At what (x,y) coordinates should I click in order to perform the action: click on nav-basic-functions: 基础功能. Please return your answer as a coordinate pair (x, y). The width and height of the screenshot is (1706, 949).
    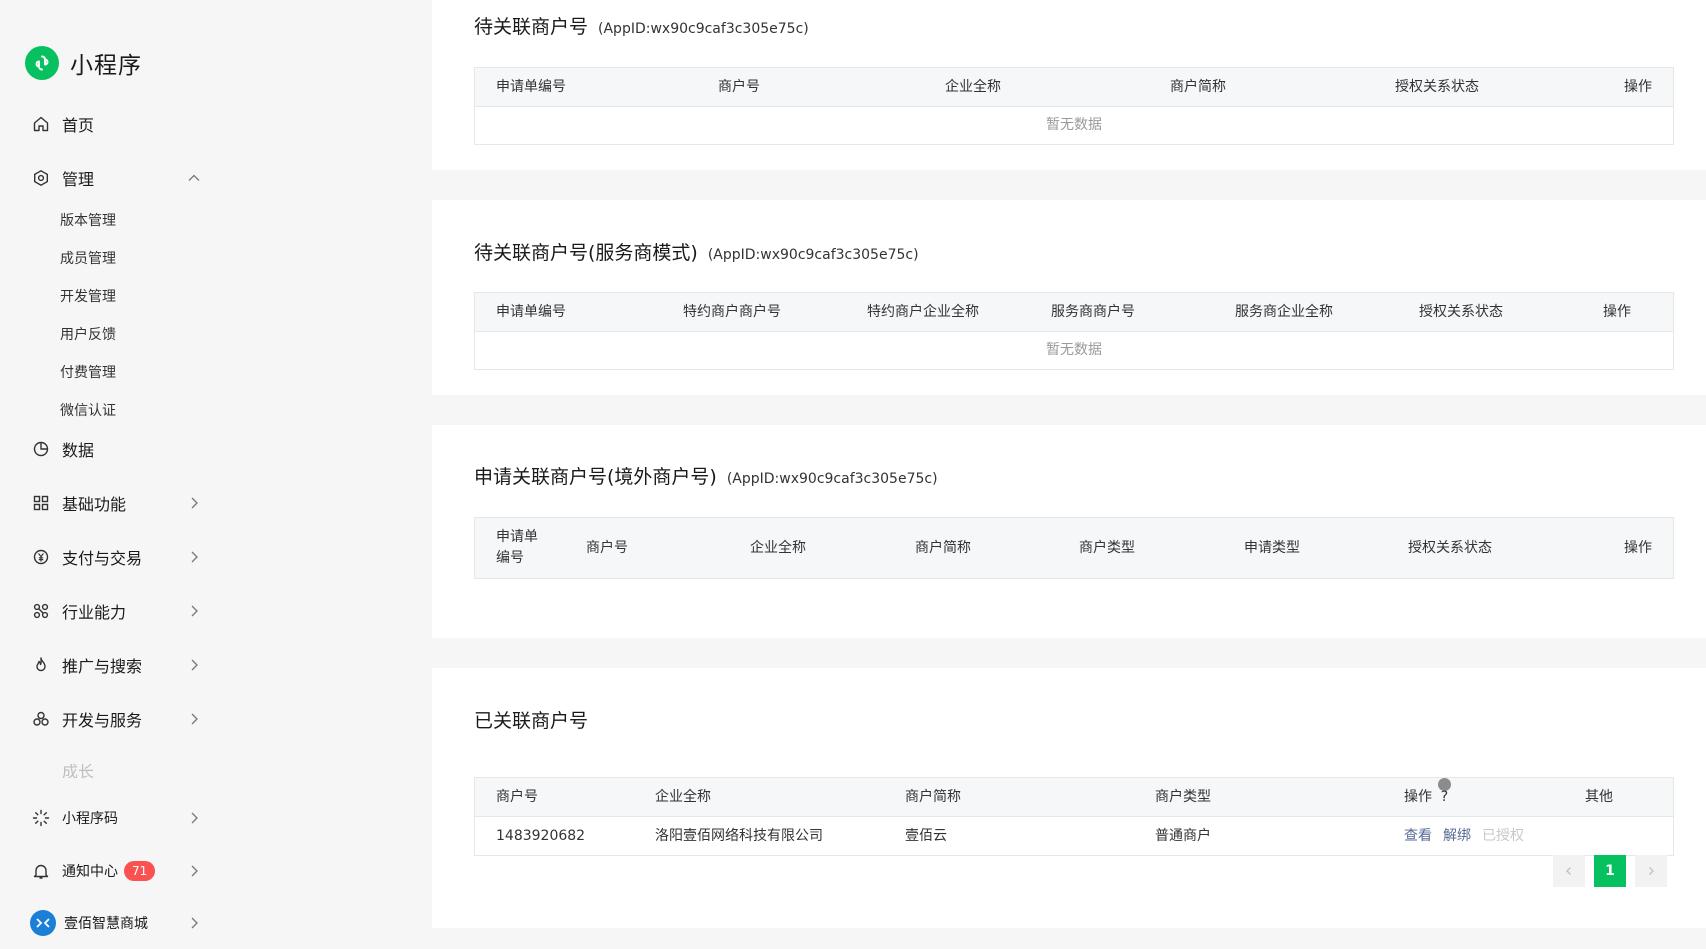
    Looking at the image, I should click on (117, 503).